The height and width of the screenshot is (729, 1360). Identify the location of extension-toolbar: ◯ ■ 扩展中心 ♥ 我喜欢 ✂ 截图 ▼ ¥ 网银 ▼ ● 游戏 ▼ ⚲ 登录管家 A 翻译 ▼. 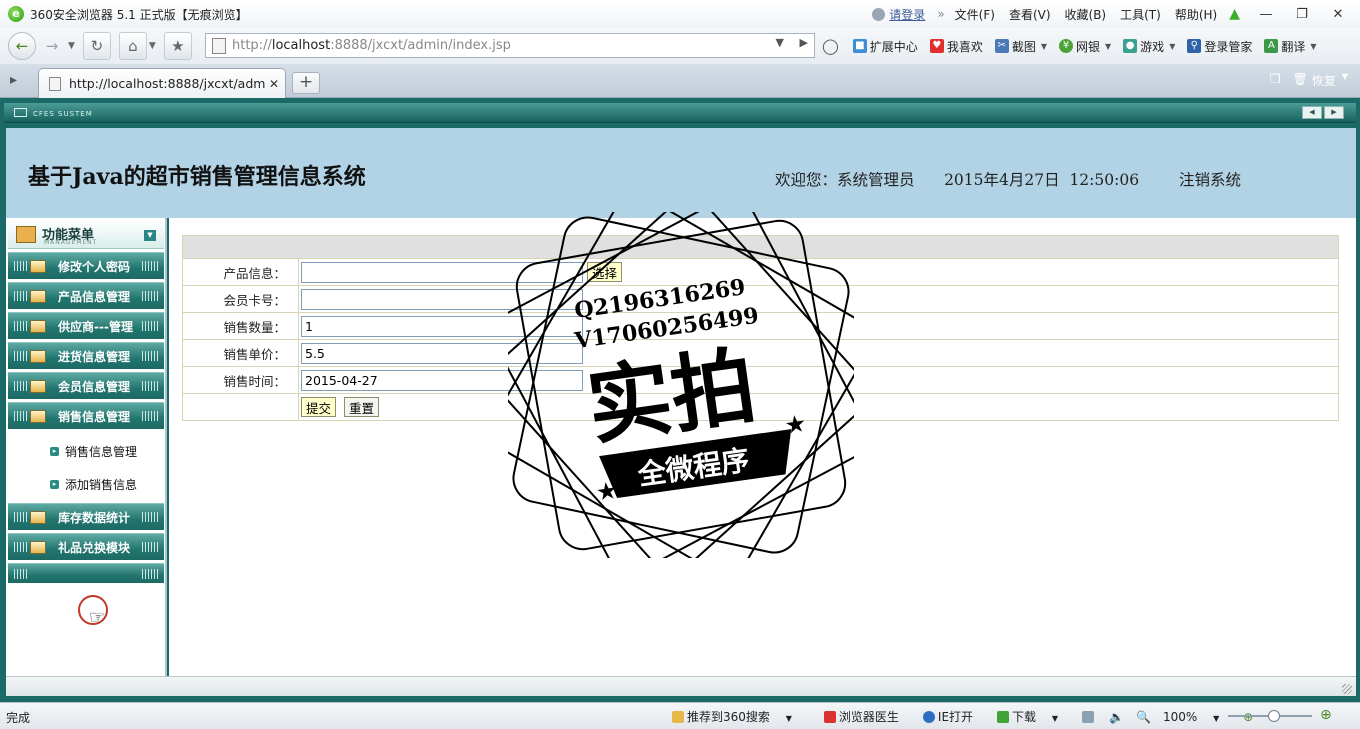
(1075, 46).